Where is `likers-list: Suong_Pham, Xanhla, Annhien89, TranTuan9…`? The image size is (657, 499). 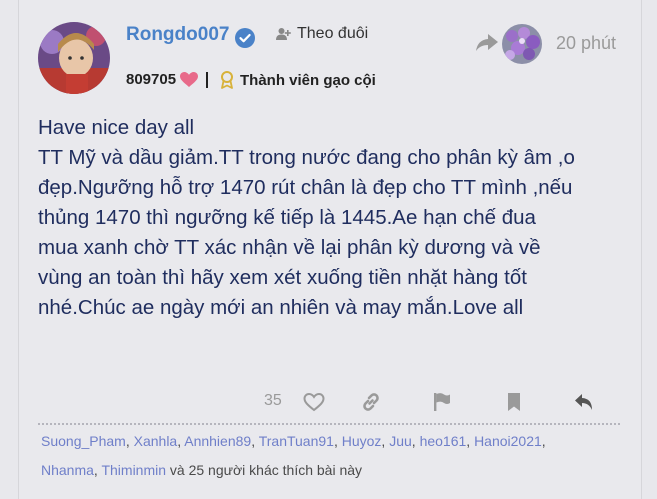
likers-list: Suong_Pham, Xanhla, Annhien89, TranTuan9… is located at coordinates (336, 456).